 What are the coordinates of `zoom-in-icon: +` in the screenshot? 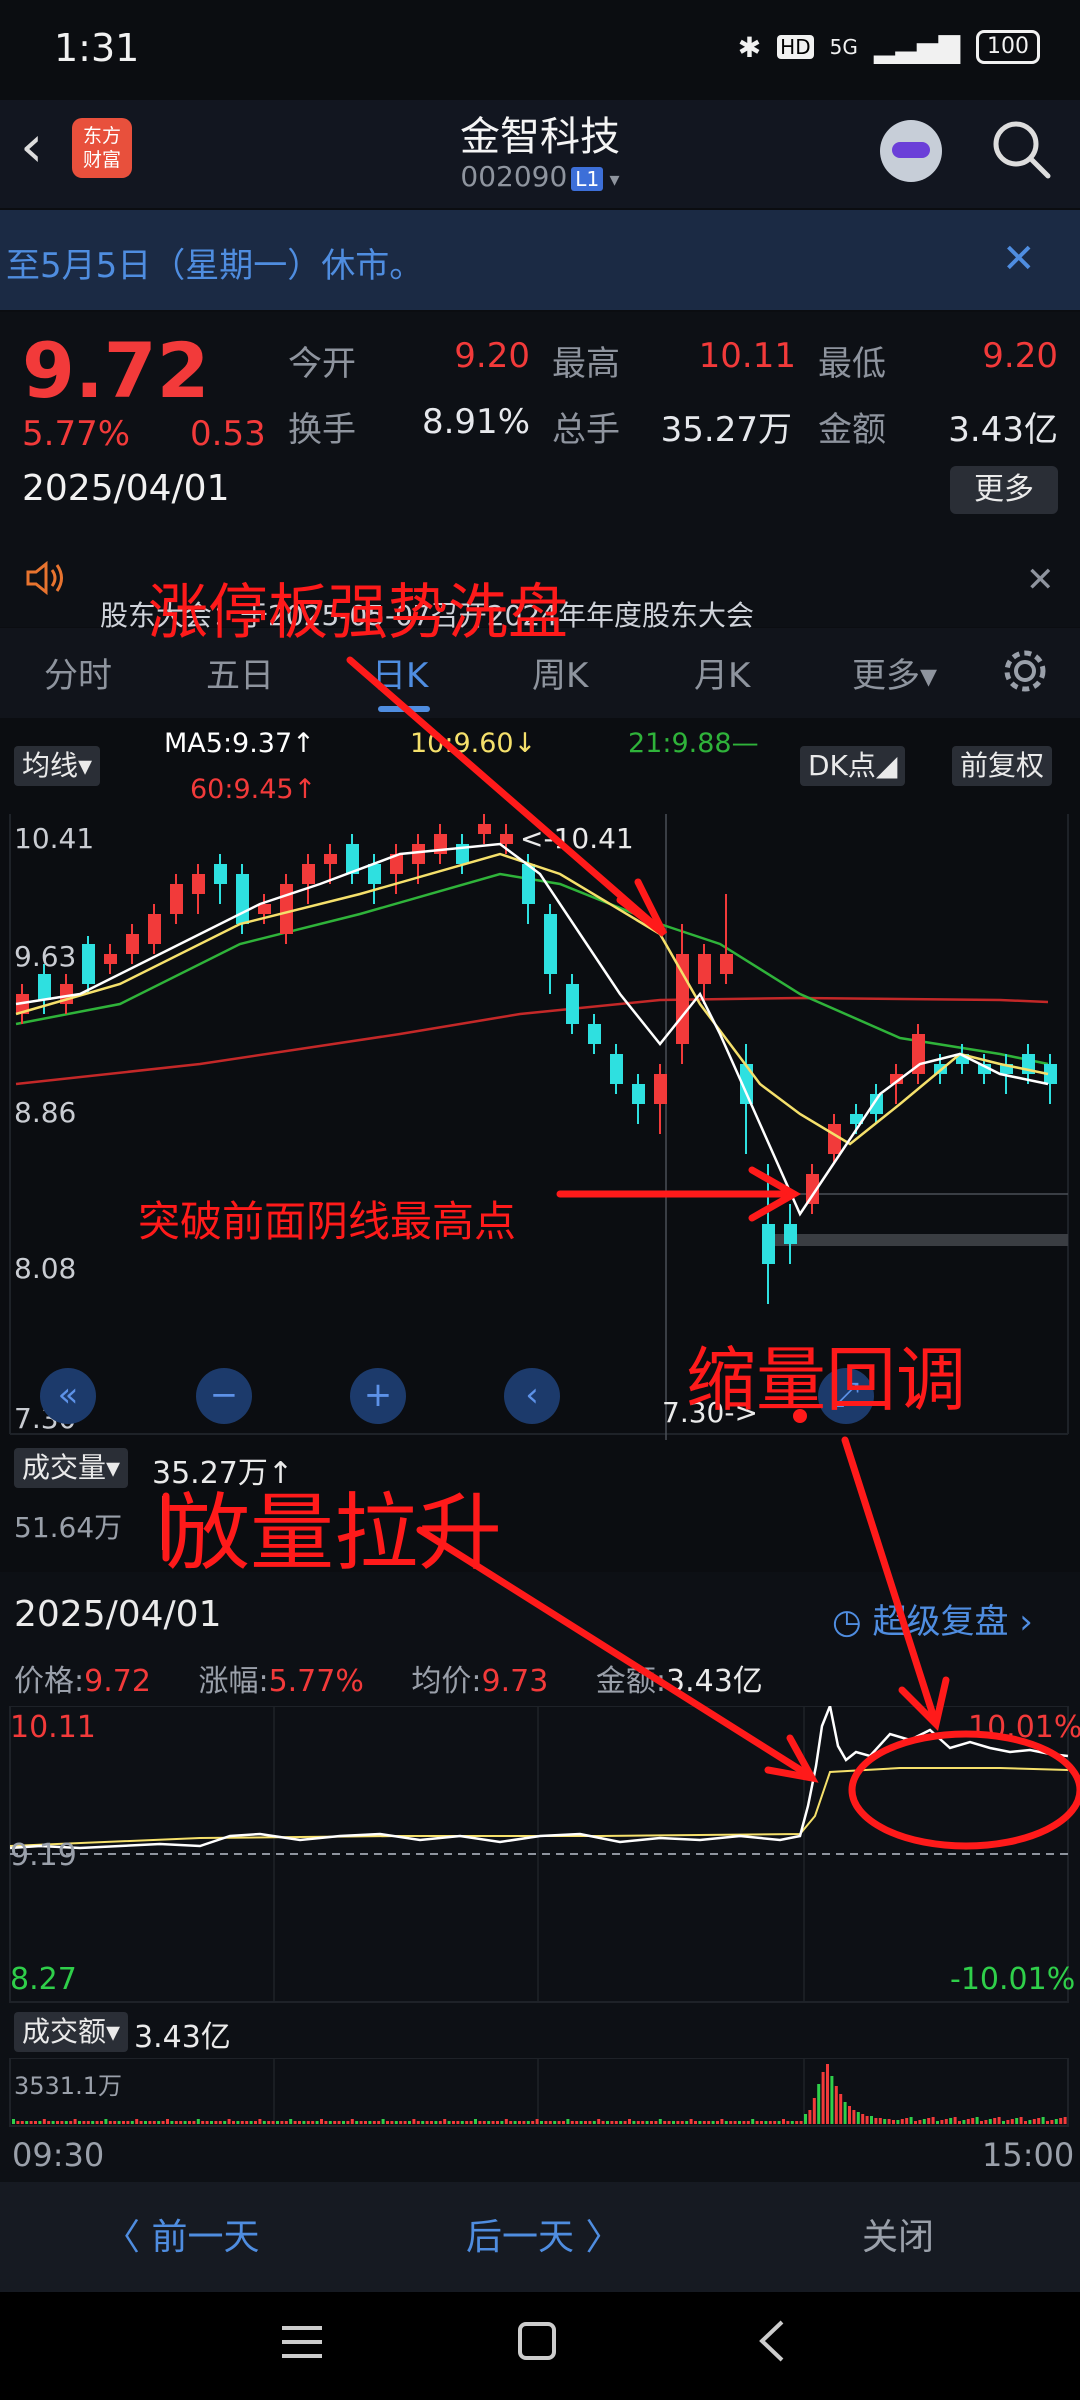 It's located at (378, 1396).